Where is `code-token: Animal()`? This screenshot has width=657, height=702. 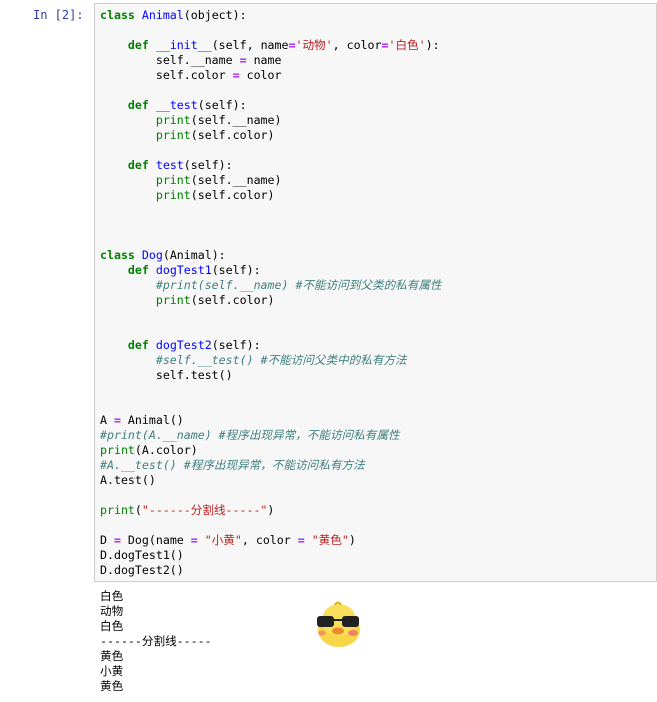
code-token: Animal() is located at coordinates (152, 420).